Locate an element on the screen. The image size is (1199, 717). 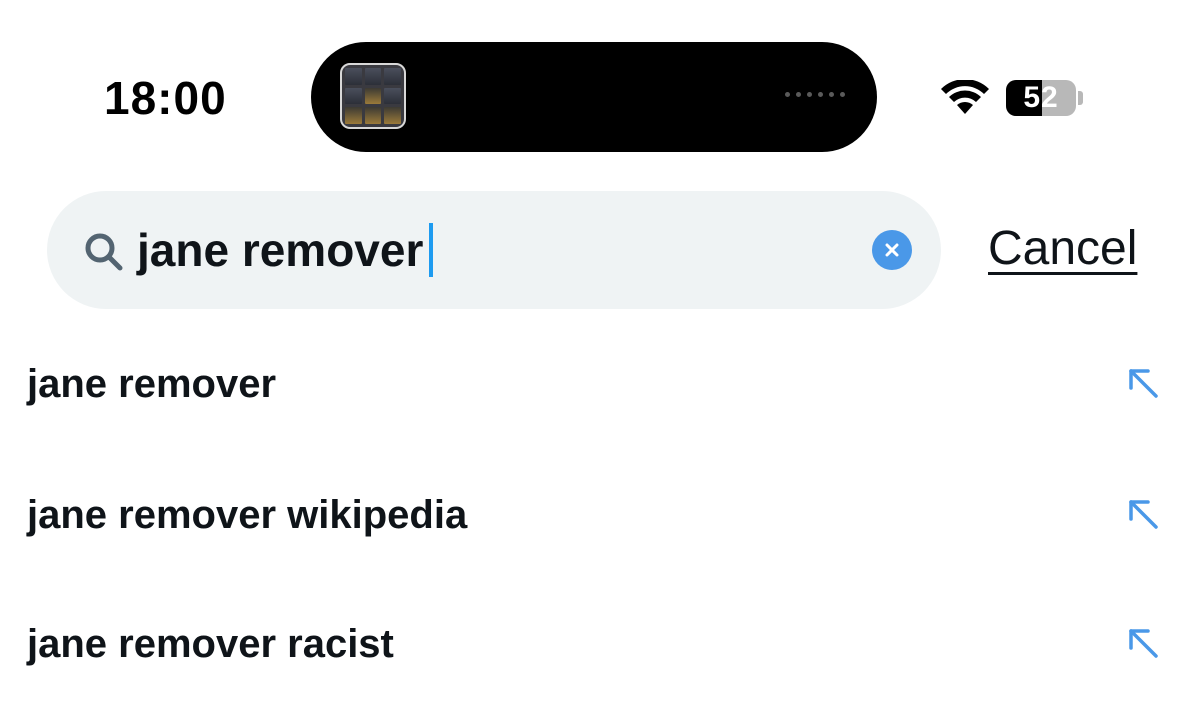
search-suggestion: jane remover racist is located at coordinates (599, 644).